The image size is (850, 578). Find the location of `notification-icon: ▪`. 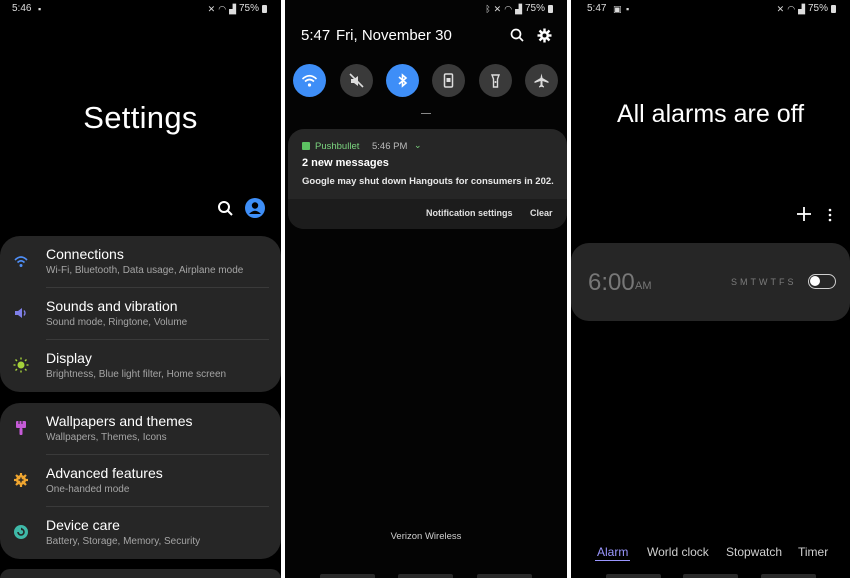

notification-icon: ▪ is located at coordinates (40, 9).